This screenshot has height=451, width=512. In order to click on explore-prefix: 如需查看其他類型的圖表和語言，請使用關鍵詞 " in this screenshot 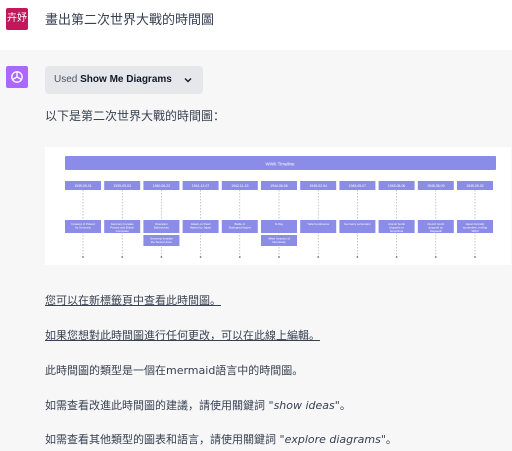, I will do `click(165, 439)`.